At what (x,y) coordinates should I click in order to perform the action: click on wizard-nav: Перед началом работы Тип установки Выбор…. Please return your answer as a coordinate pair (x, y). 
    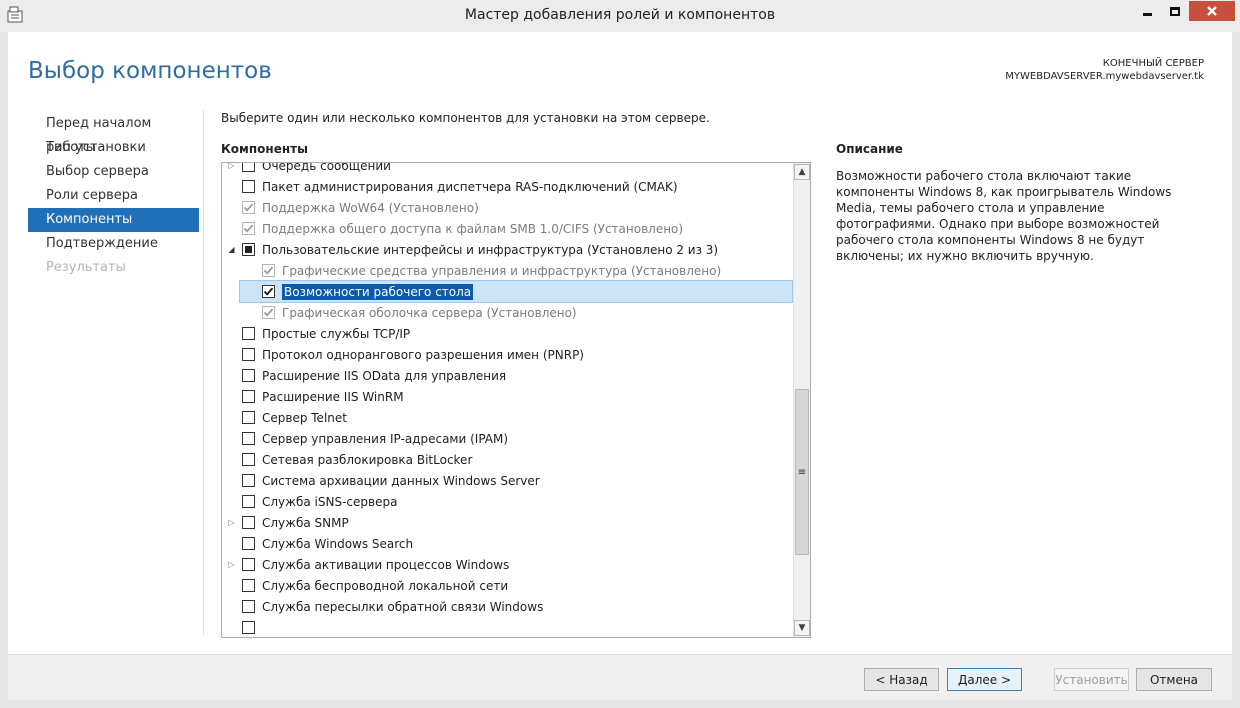
    Looking at the image, I should click on (113, 196).